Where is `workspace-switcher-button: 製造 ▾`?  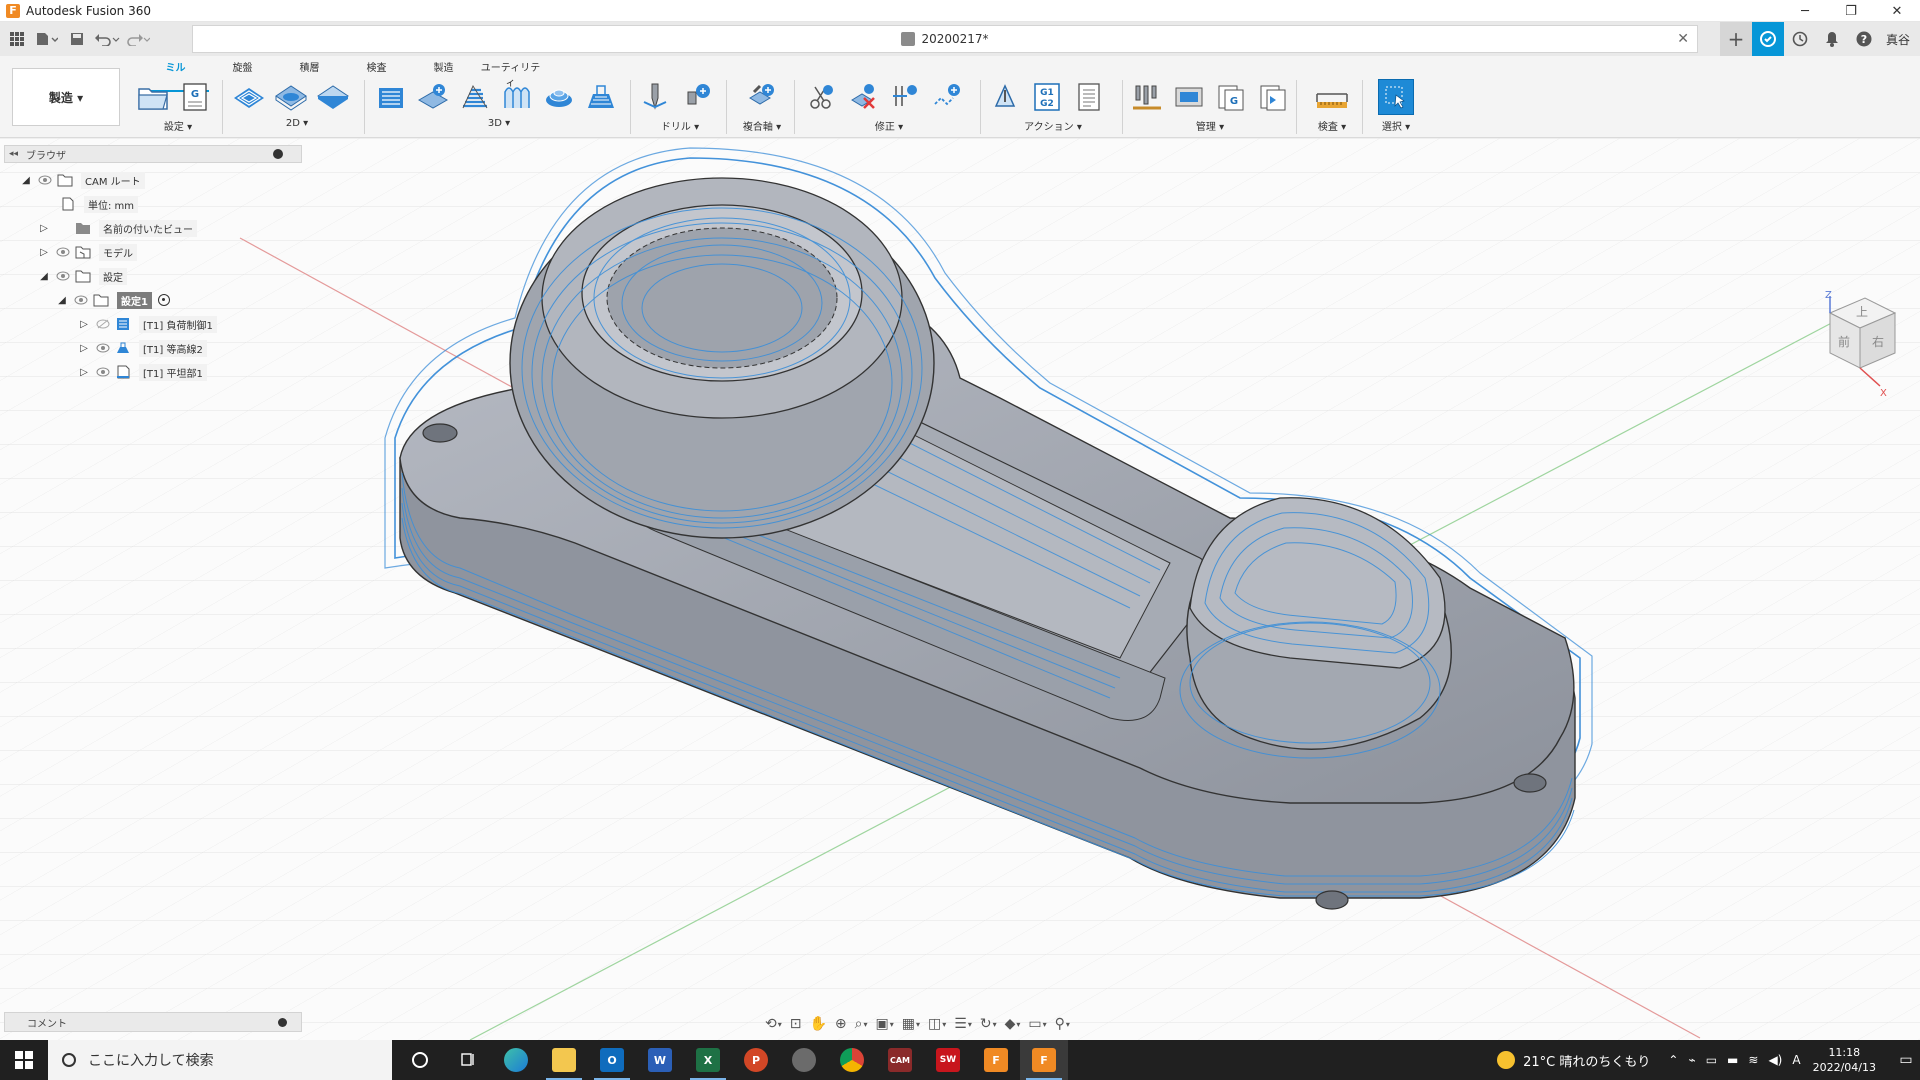
workspace-switcher-button: 製造 ▾ is located at coordinates (66, 97).